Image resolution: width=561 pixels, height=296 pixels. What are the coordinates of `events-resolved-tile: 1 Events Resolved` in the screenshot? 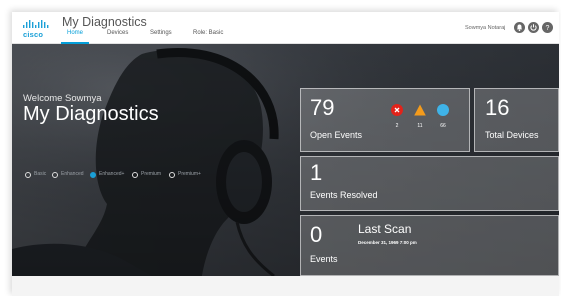 It's located at (429, 183).